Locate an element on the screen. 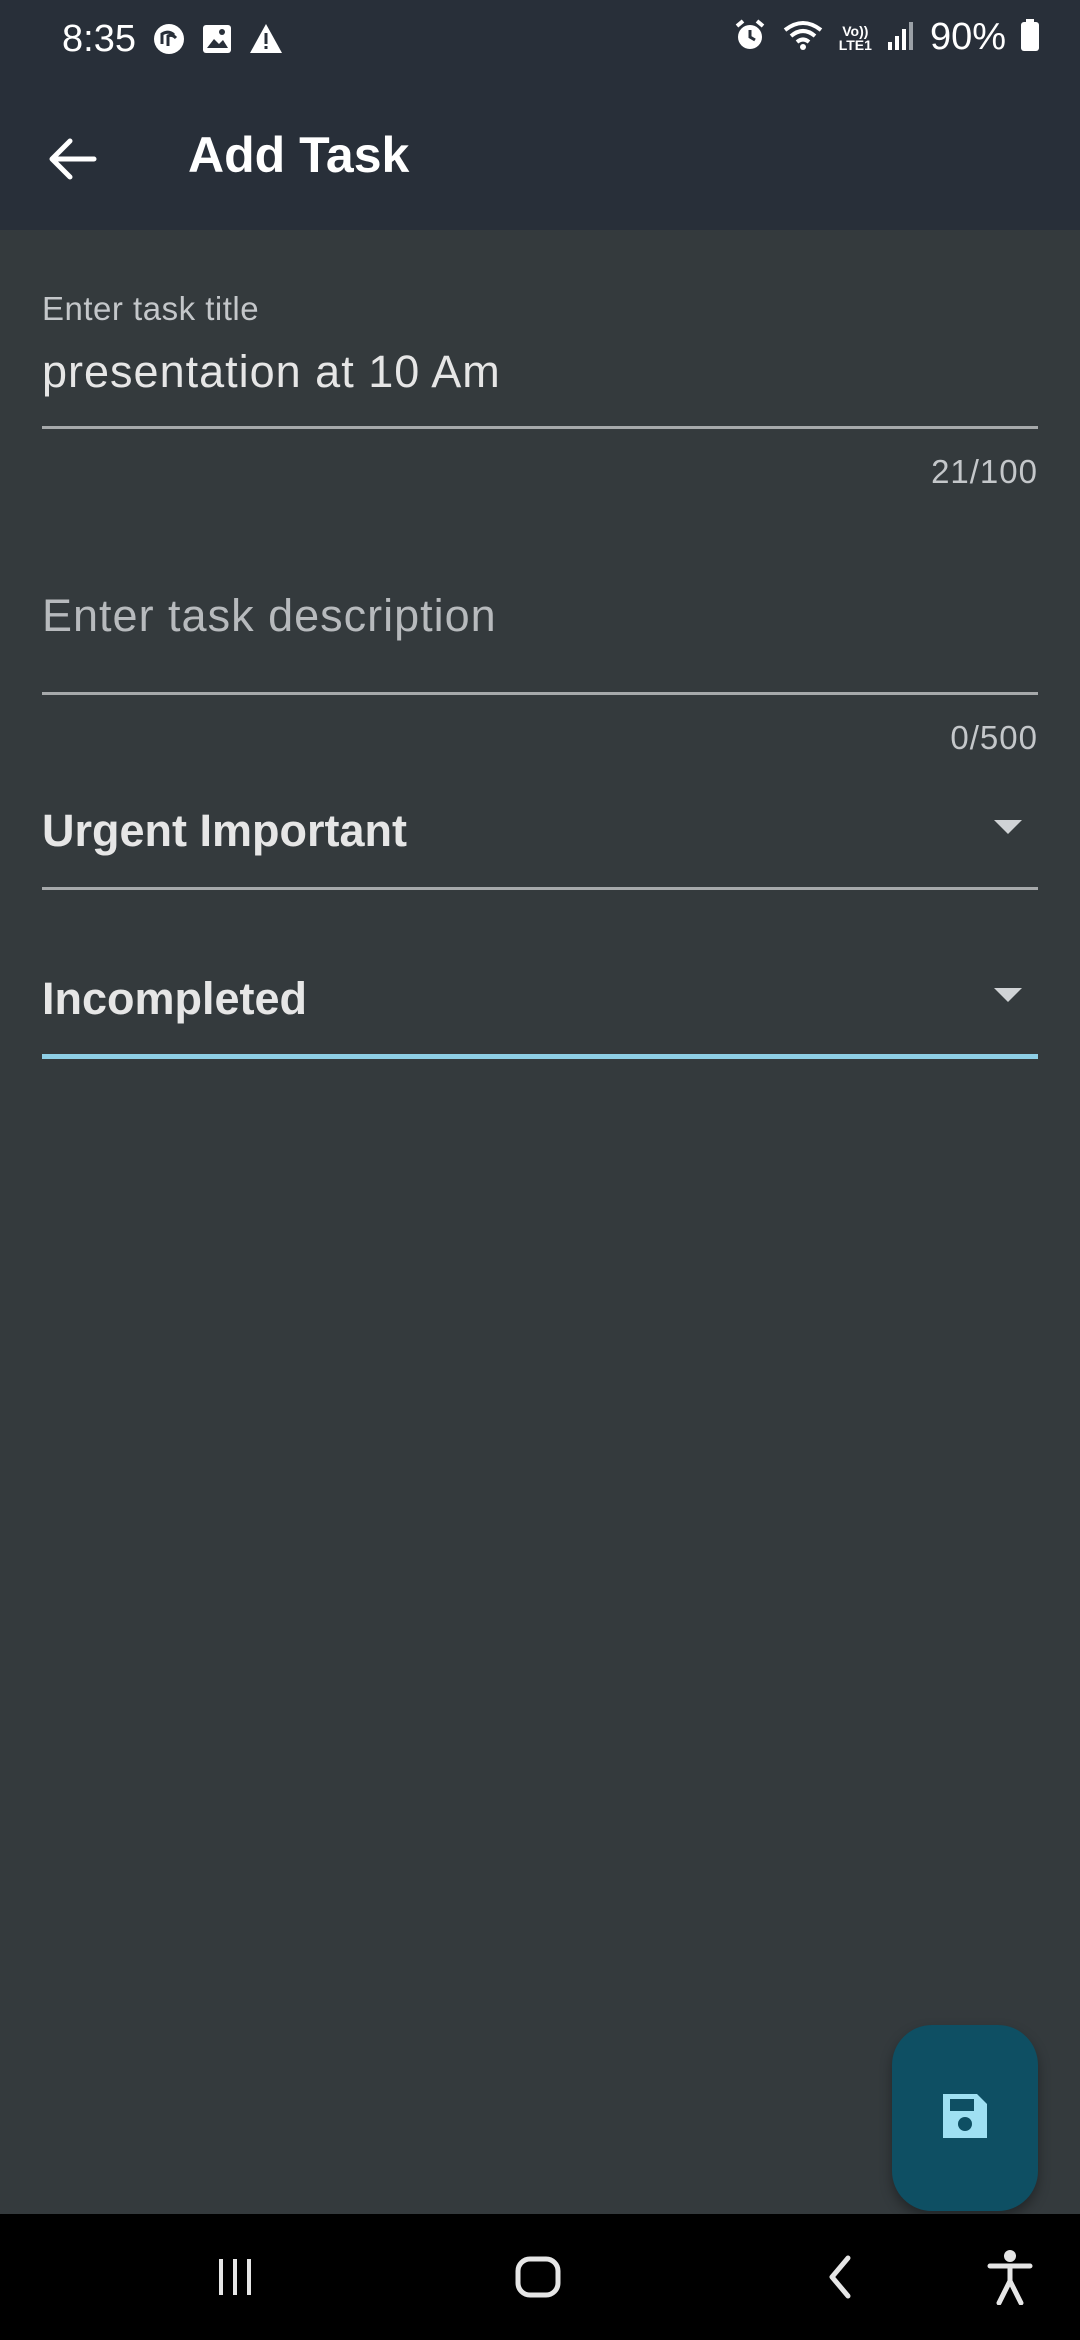 This screenshot has width=1080, height=2340. wifi-icon is located at coordinates (803, 37).